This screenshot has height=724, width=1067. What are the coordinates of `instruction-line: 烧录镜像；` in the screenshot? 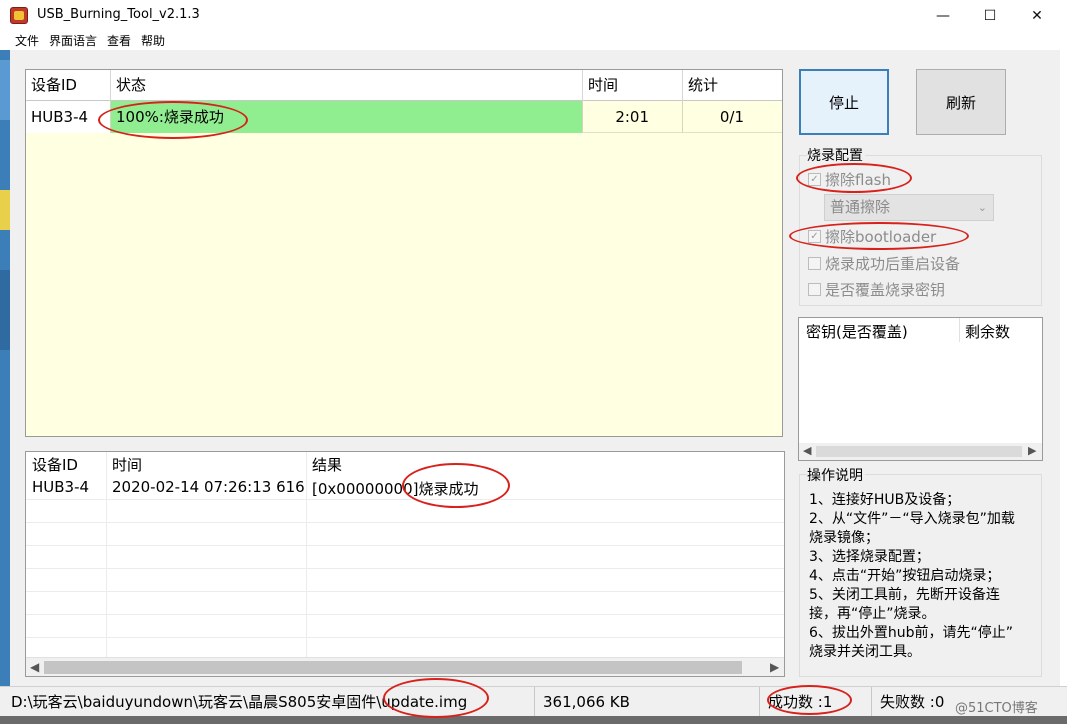 It's located at (844, 538).